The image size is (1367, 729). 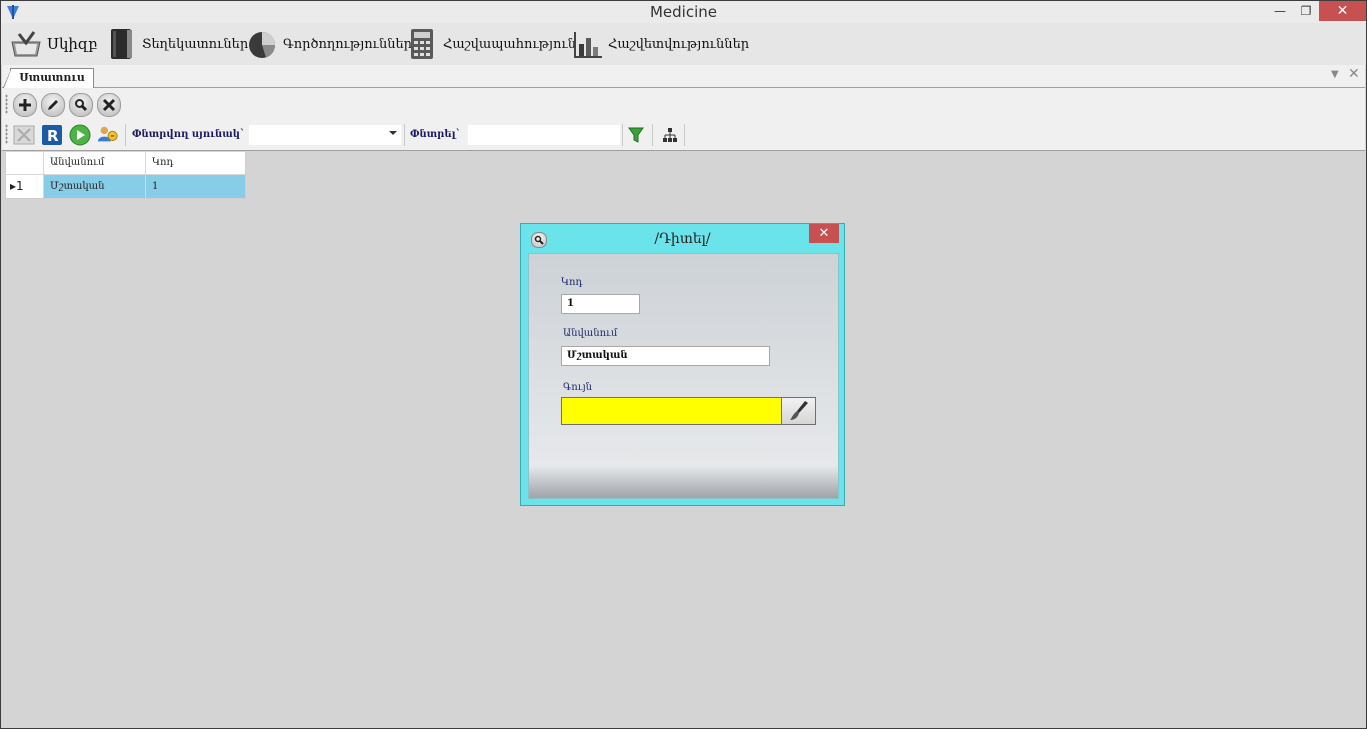 What do you see at coordinates (824, 233) in the screenshot?
I see `dialog-close-button: ✕` at bounding box center [824, 233].